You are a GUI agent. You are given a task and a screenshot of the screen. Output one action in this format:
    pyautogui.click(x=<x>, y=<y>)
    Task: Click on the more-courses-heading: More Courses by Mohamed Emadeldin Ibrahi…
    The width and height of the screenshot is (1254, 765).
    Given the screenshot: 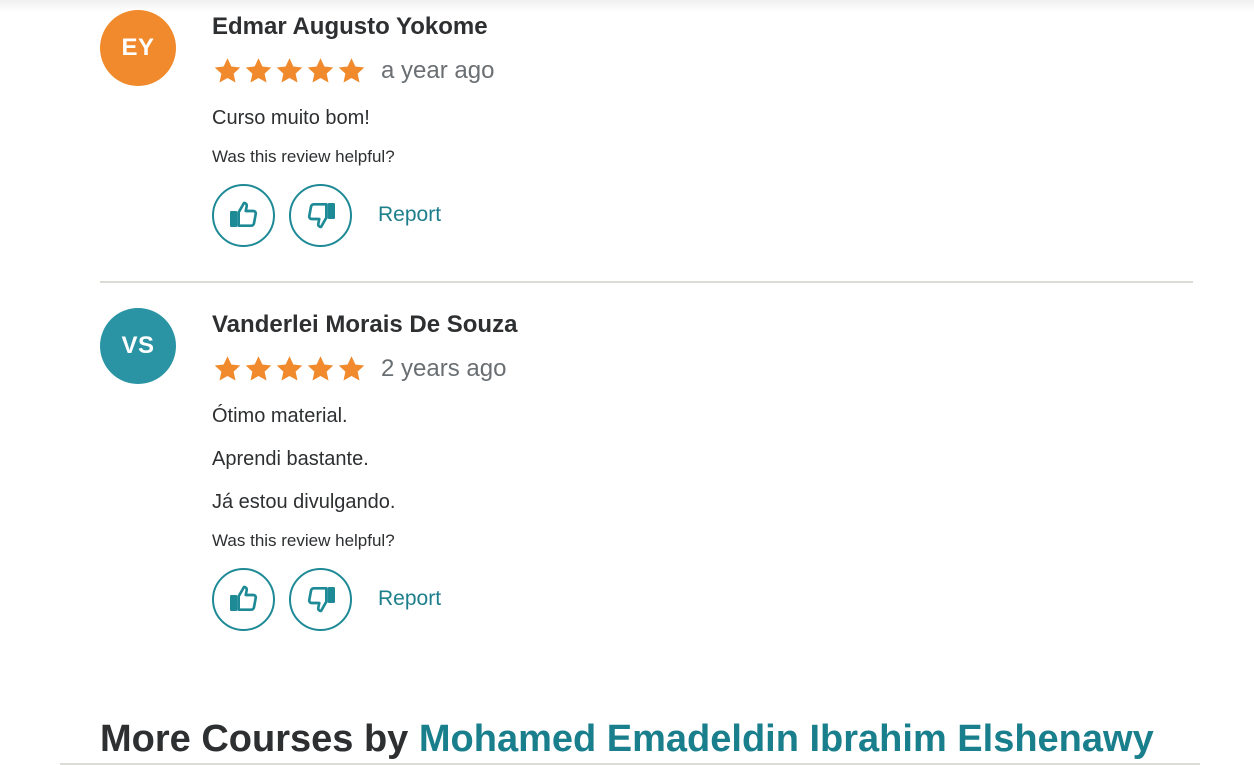 What is the action you would take?
    pyautogui.click(x=627, y=739)
    